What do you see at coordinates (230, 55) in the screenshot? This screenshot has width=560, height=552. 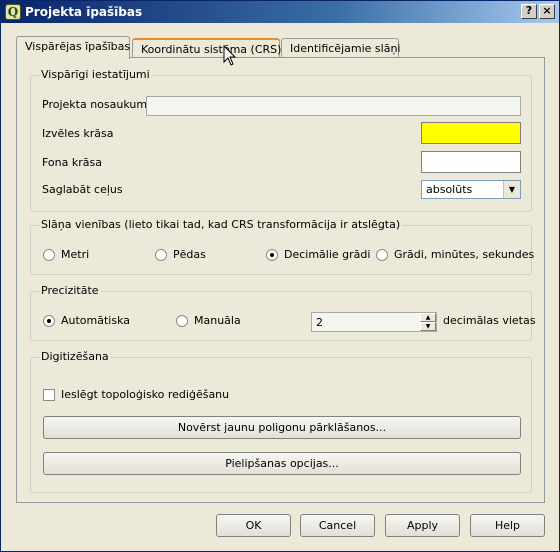 I see `mouse-pointer-icon` at bounding box center [230, 55].